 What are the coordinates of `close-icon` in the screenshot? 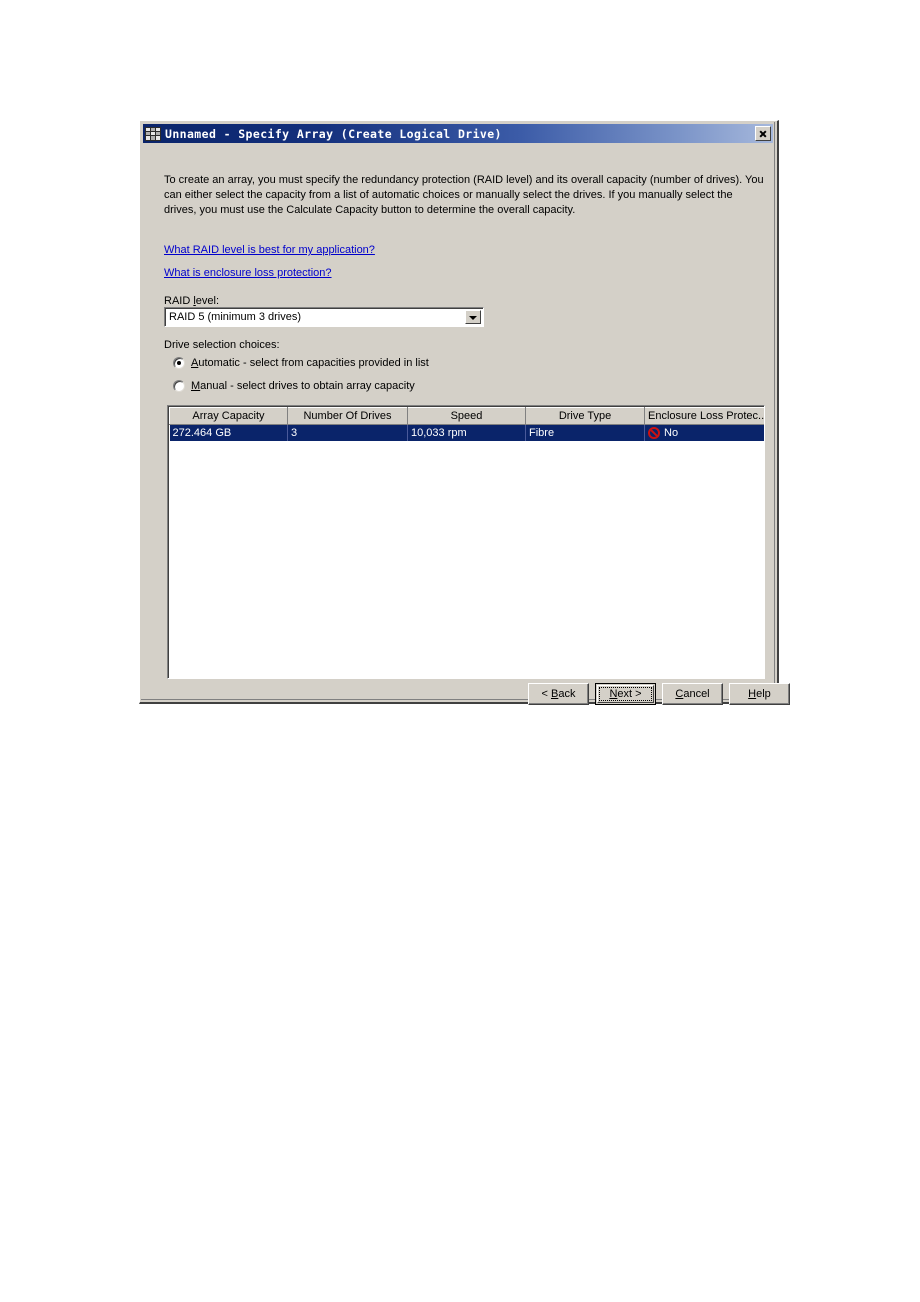 It's located at (763, 133).